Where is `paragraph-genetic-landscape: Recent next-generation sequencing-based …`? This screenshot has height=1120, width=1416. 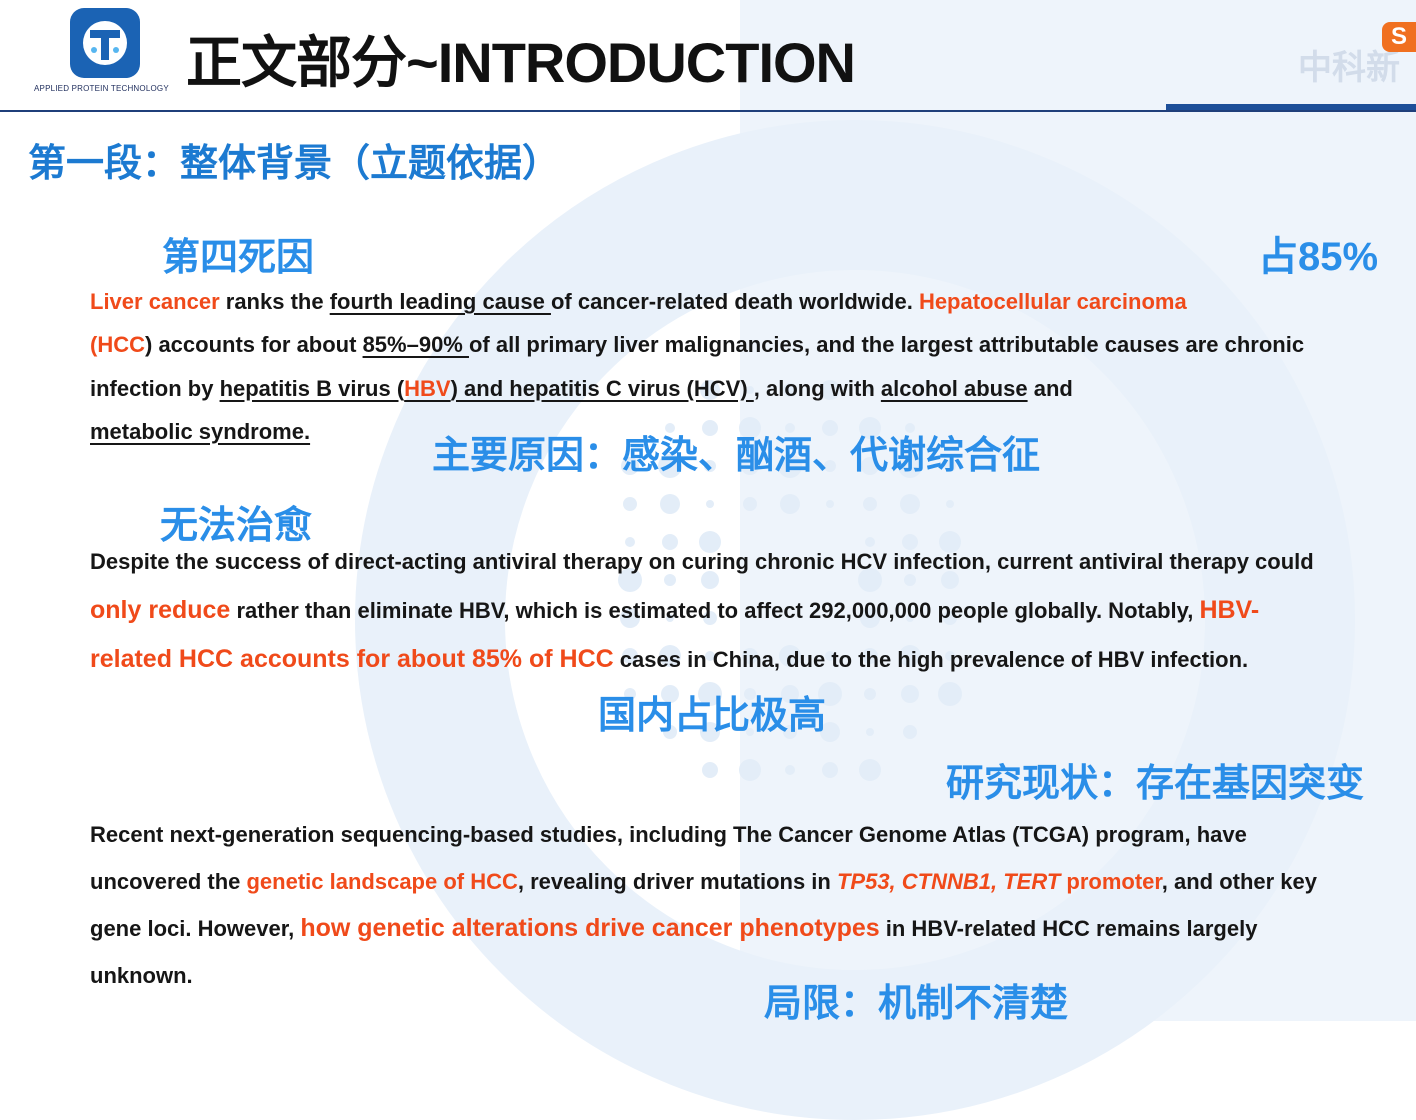 paragraph-genetic-landscape: Recent next-generation sequencing-based … is located at coordinates (704, 905).